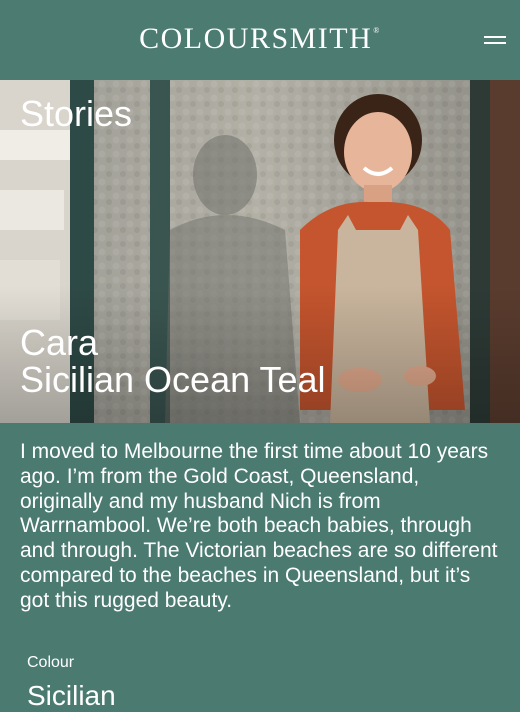 The height and width of the screenshot is (712, 520). What do you see at coordinates (495, 37) in the screenshot?
I see `menu-line-top` at bounding box center [495, 37].